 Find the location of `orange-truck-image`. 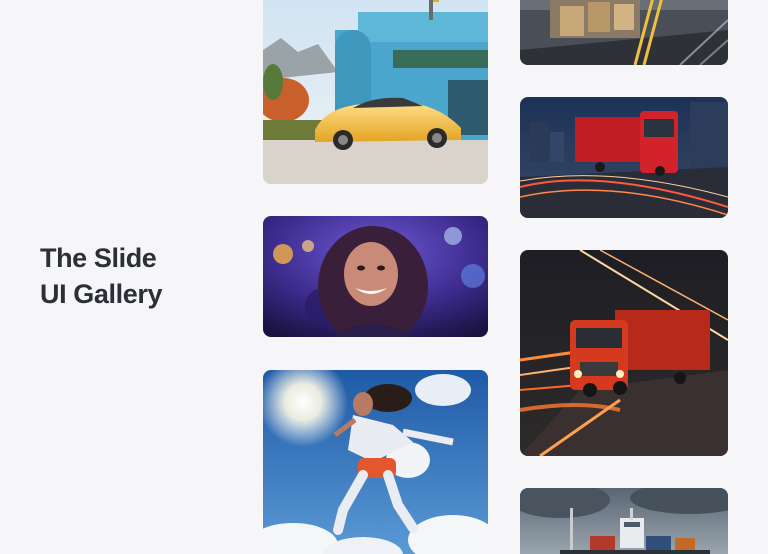

orange-truck-image is located at coordinates (624, 353).